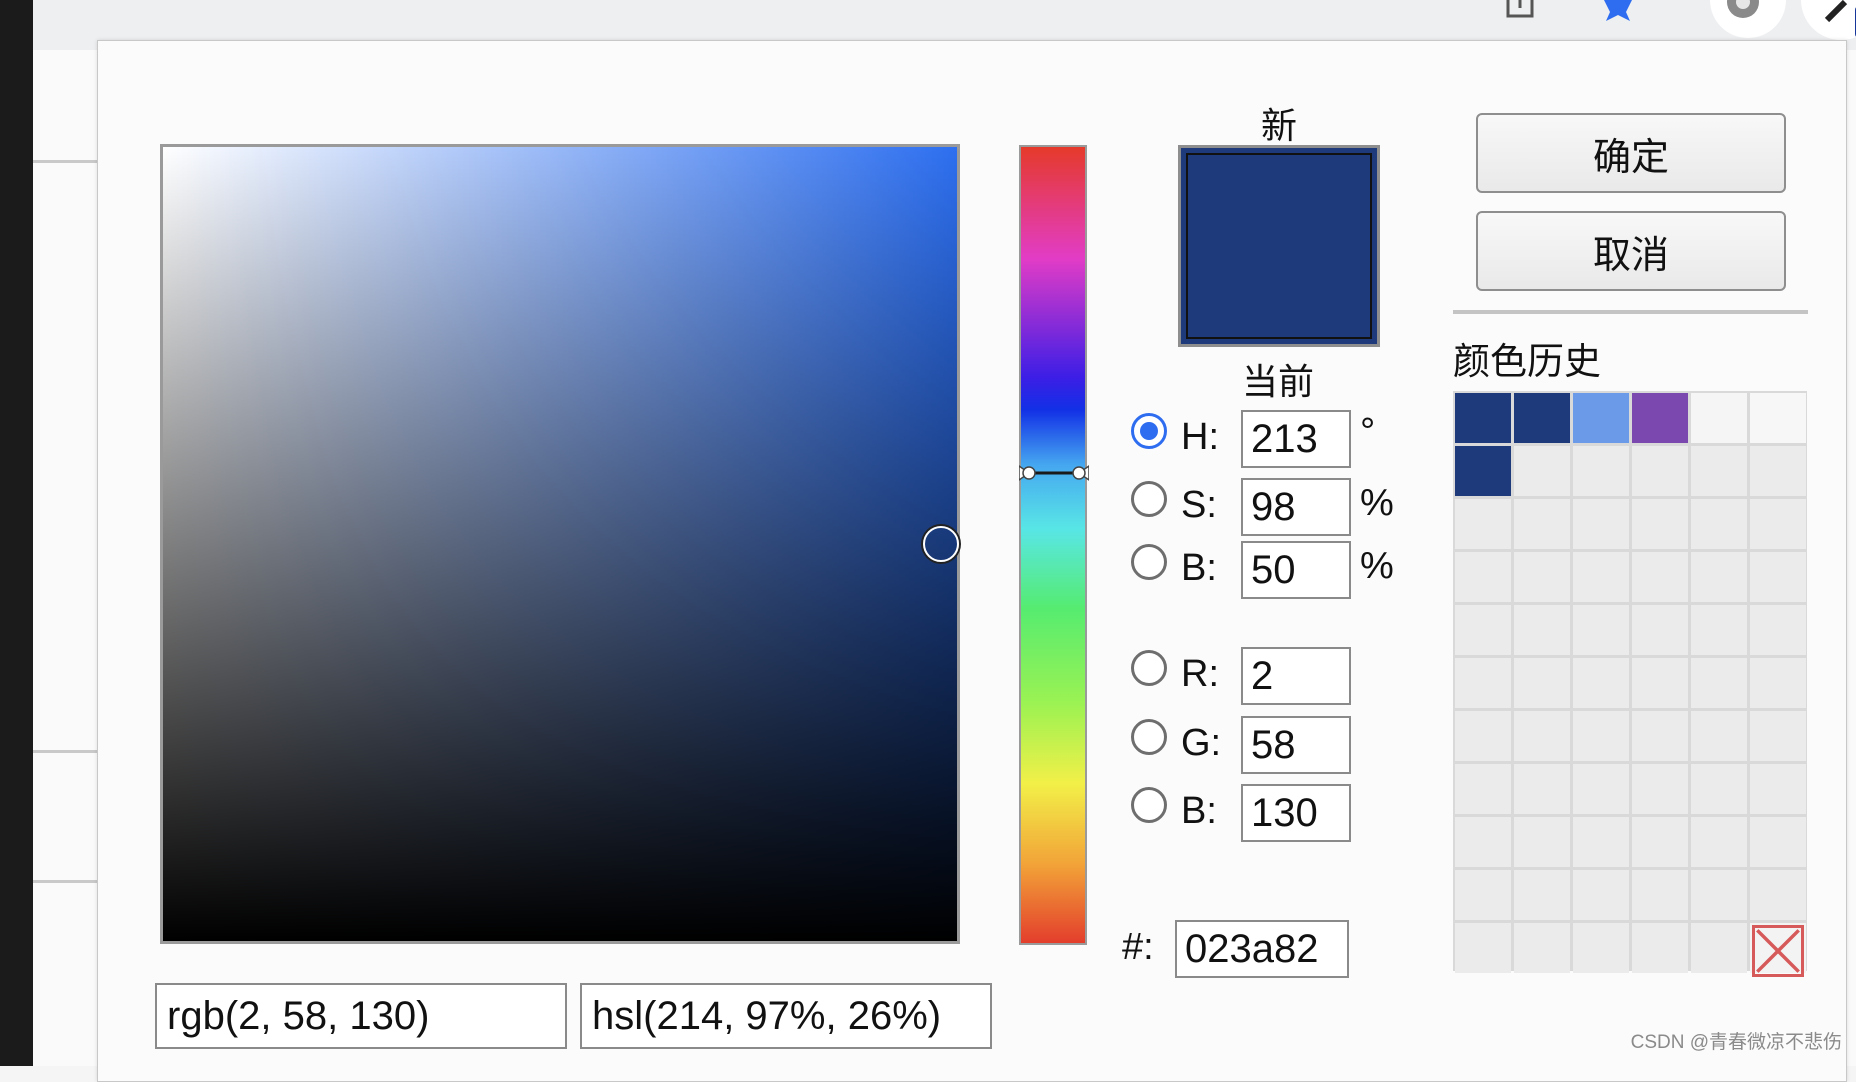 The width and height of the screenshot is (1856, 1082). What do you see at coordinates (1631, 251) in the screenshot?
I see `cancel-button: 取消` at bounding box center [1631, 251].